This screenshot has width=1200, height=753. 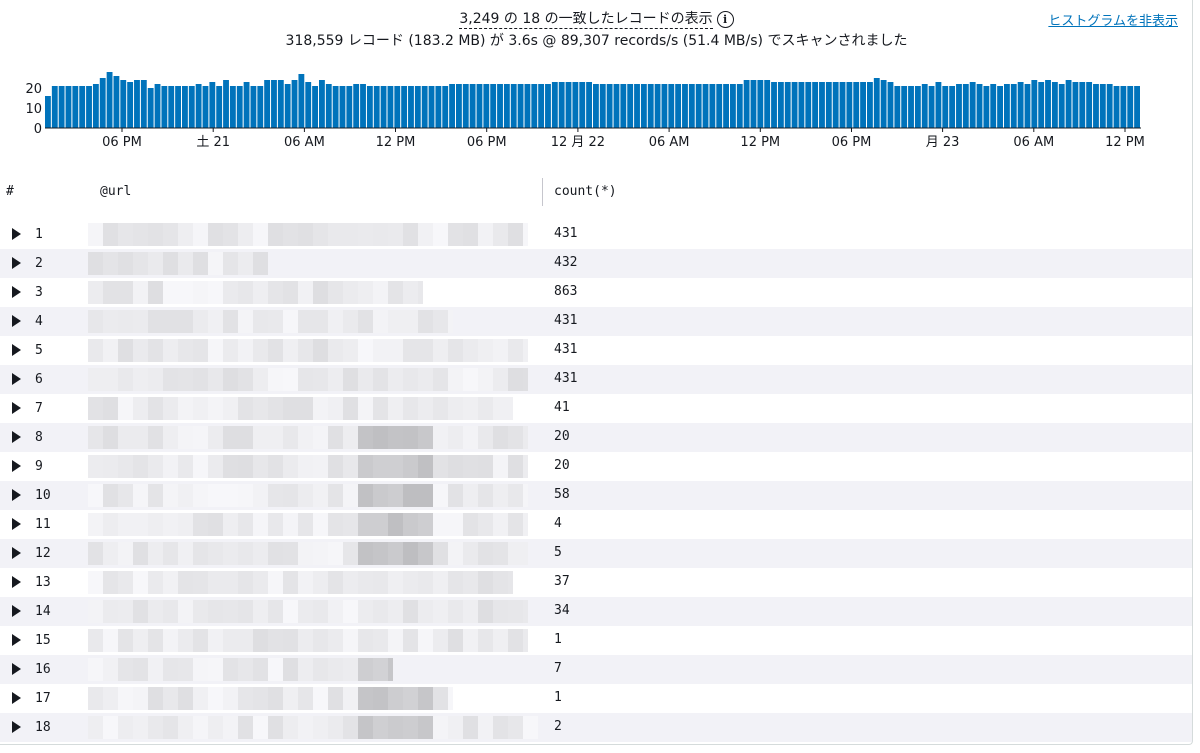 What do you see at coordinates (596, 350) in the screenshot?
I see `table-row: 5 431` at bounding box center [596, 350].